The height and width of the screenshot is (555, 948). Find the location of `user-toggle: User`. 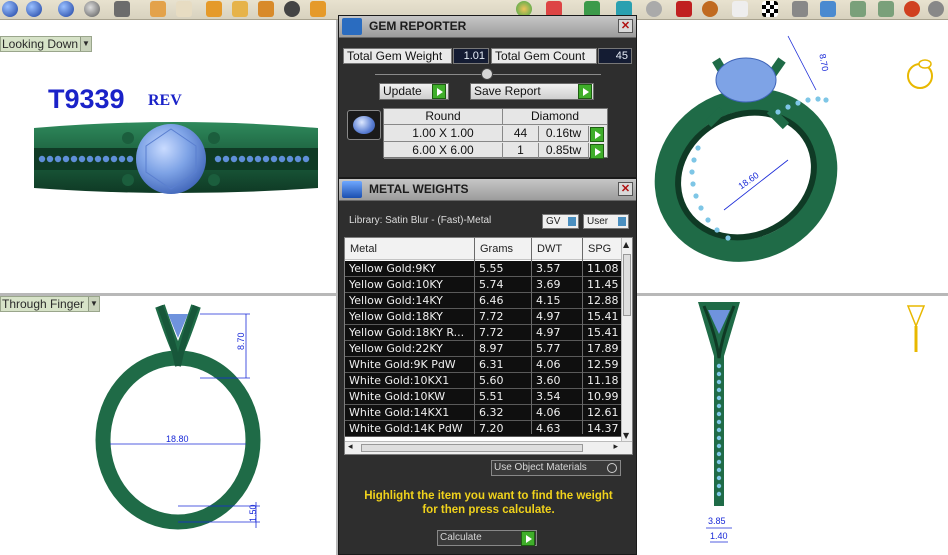

user-toggle: User is located at coordinates (606, 221).